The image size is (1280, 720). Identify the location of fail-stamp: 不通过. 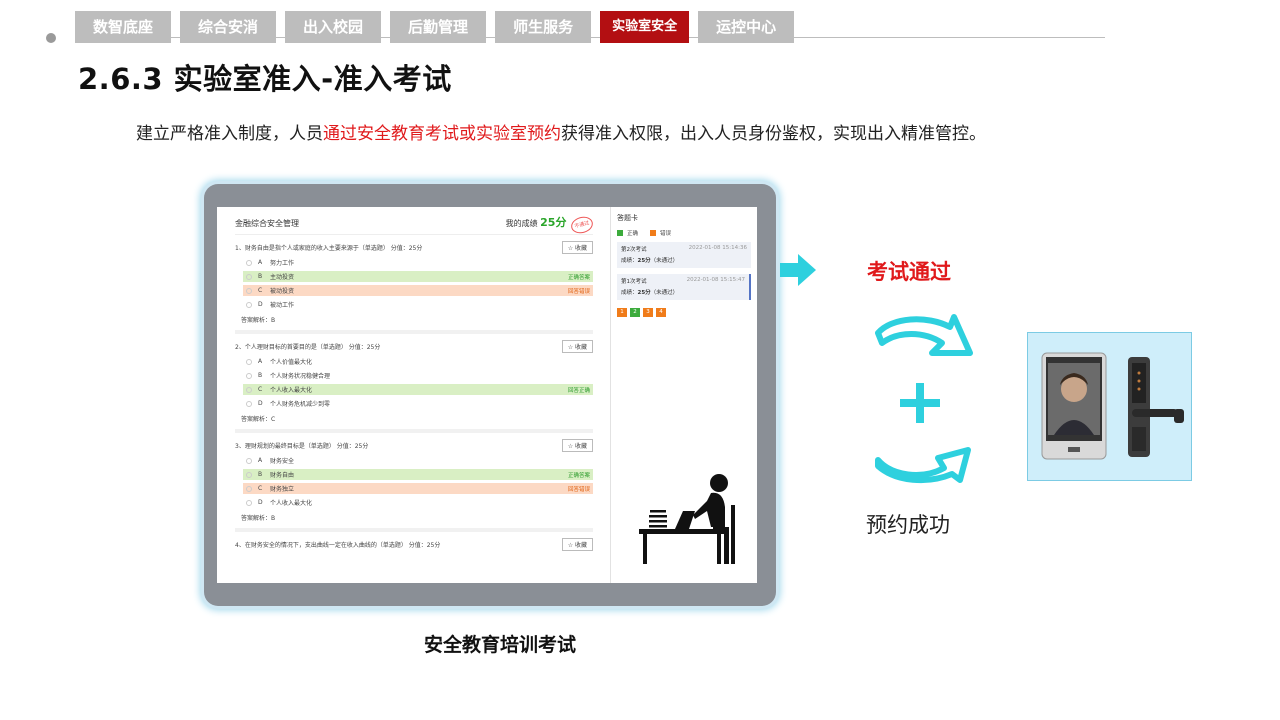
(582, 225).